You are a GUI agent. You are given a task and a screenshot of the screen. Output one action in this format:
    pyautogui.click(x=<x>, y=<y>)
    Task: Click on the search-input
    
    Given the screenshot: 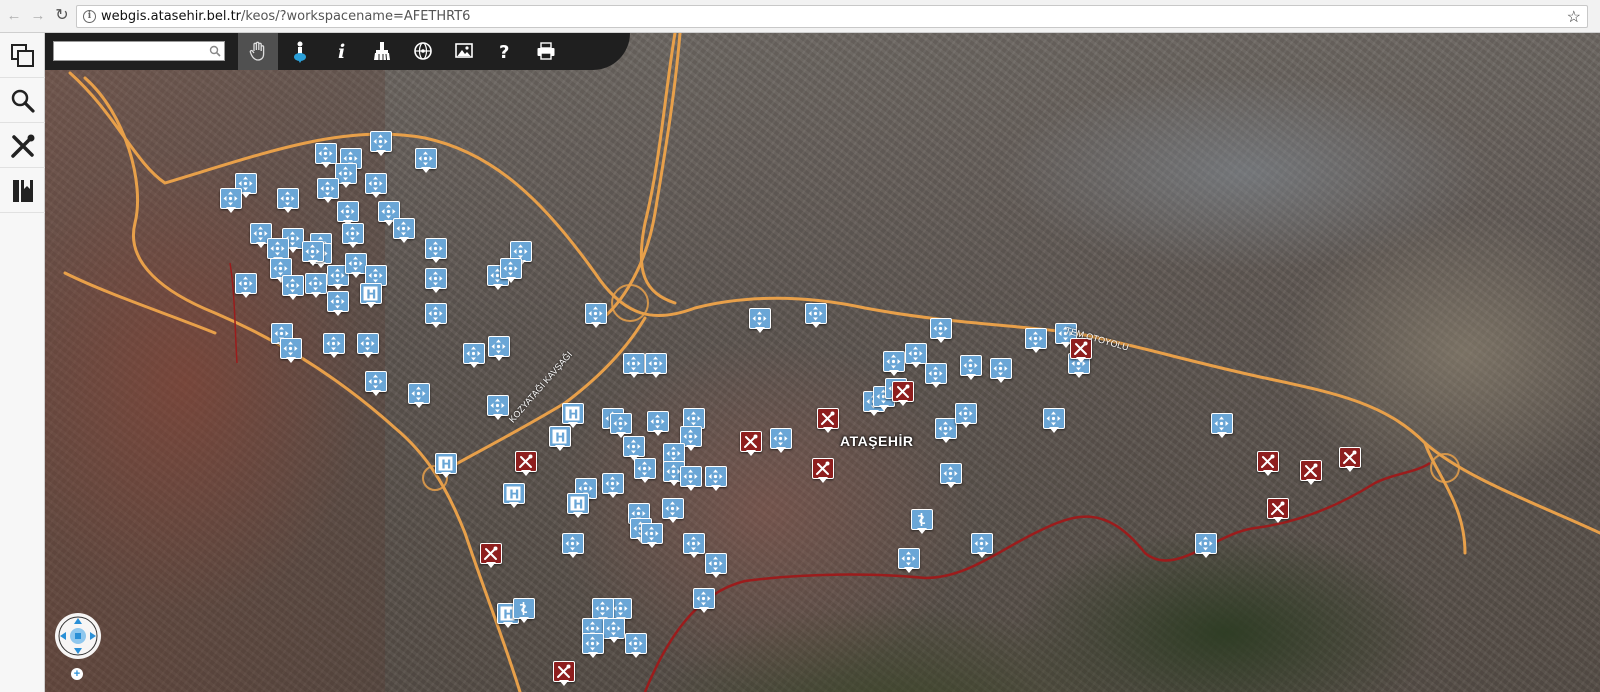 What is the action you would take?
    pyautogui.click(x=133, y=51)
    